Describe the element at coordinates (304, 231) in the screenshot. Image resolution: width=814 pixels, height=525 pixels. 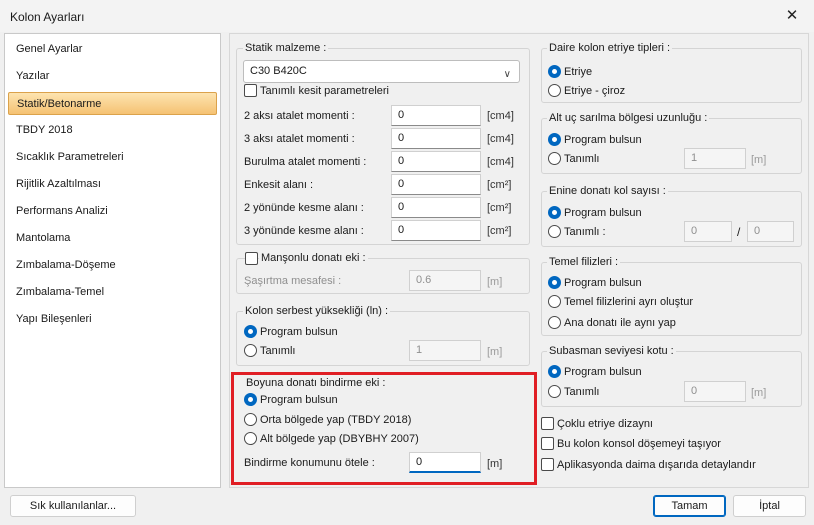
I see `prop-label-shear3: 3 yönünde kesme alanı :` at that location.